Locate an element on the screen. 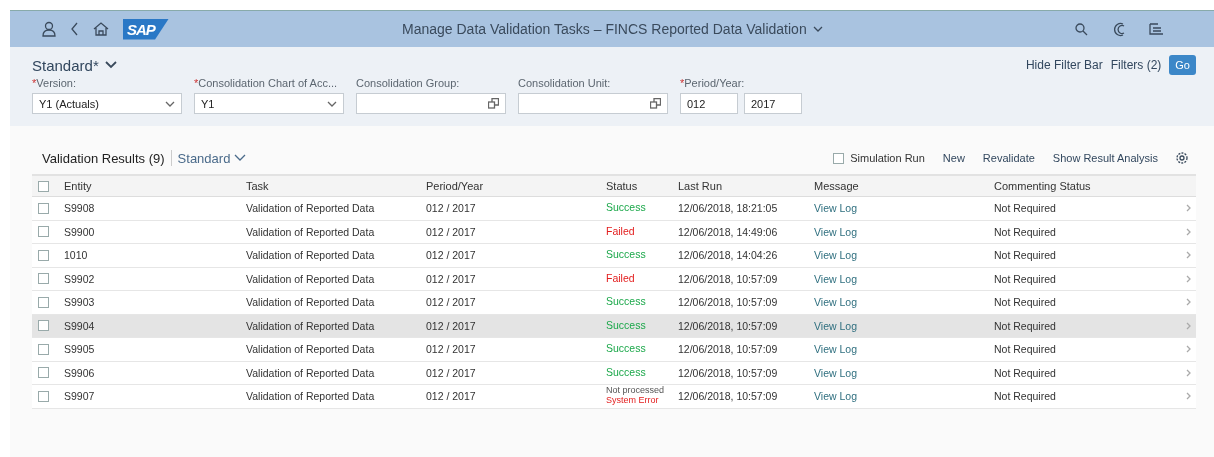 Image resolution: width=1214 pixels, height=457 pixels. field-label: *Version: is located at coordinates (55, 83).